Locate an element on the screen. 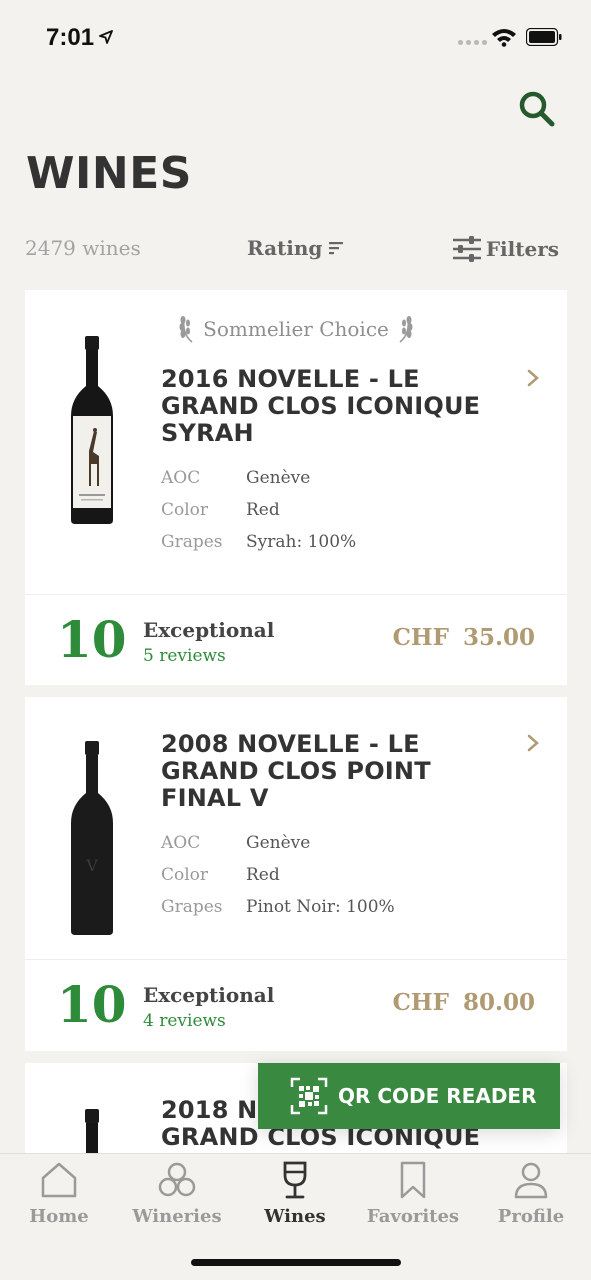  qr-code-reader-button: QR CODE READER is located at coordinates (409, 1096).